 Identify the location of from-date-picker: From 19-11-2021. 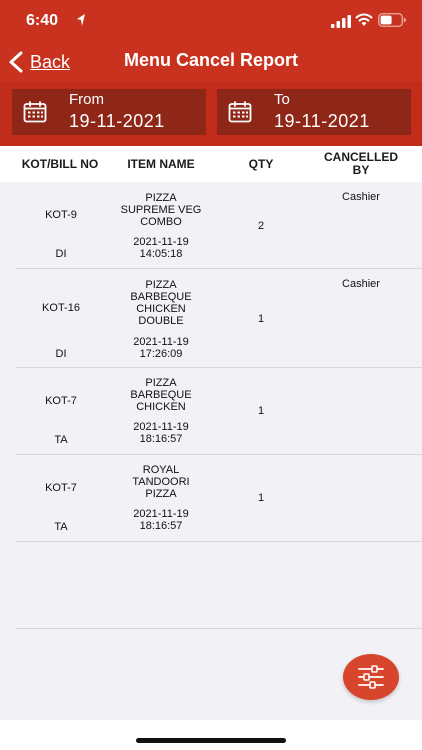
(109, 112).